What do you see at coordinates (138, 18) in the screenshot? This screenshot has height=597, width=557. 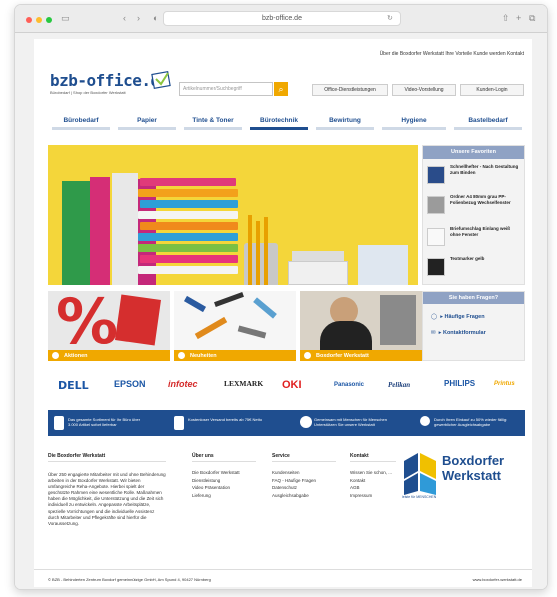 I see `chevron-right-icon: ›` at bounding box center [138, 18].